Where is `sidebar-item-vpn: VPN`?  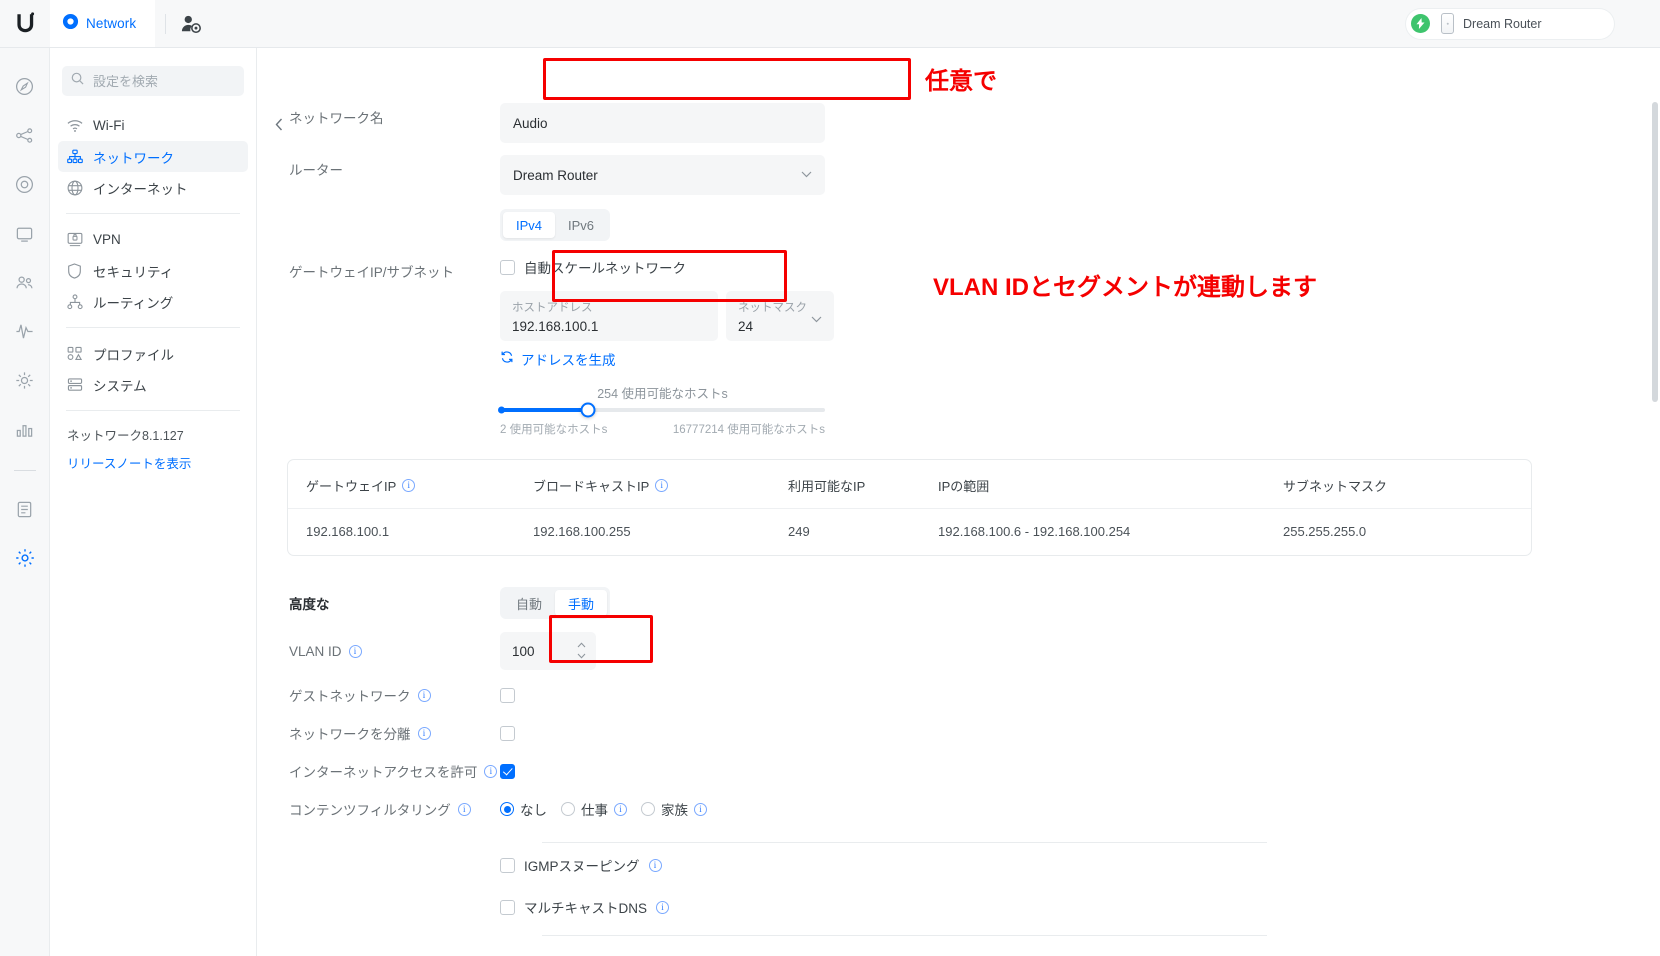 sidebar-item-vpn: VPN is located at coordinates (153, 239).